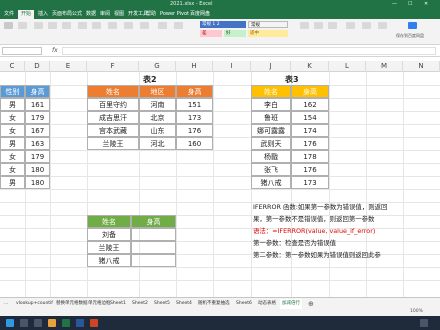 This screenshot has height=330, width=440. I want to click on table3-cell: 鲁班, so click(271, 117).